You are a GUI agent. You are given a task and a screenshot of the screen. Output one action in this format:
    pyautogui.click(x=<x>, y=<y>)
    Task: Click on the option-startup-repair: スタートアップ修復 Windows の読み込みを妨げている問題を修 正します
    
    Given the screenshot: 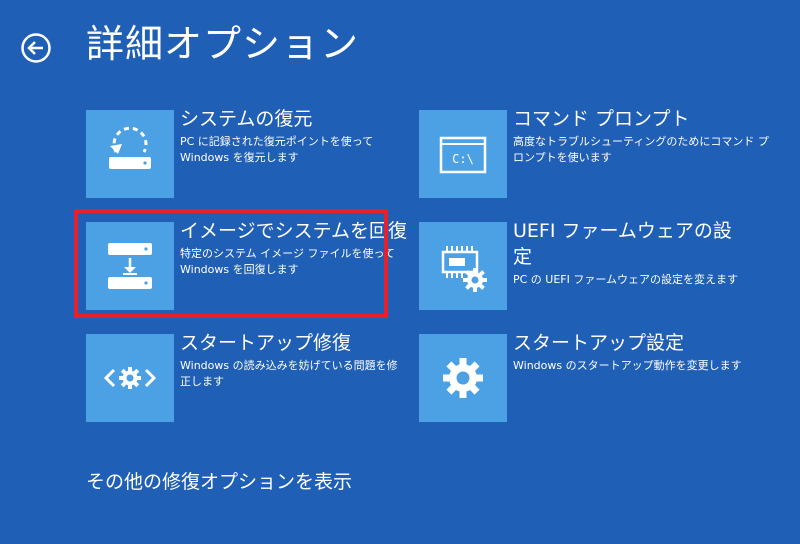 What is the action you would take?
    pyautogui.click(x=242, y=377)
    